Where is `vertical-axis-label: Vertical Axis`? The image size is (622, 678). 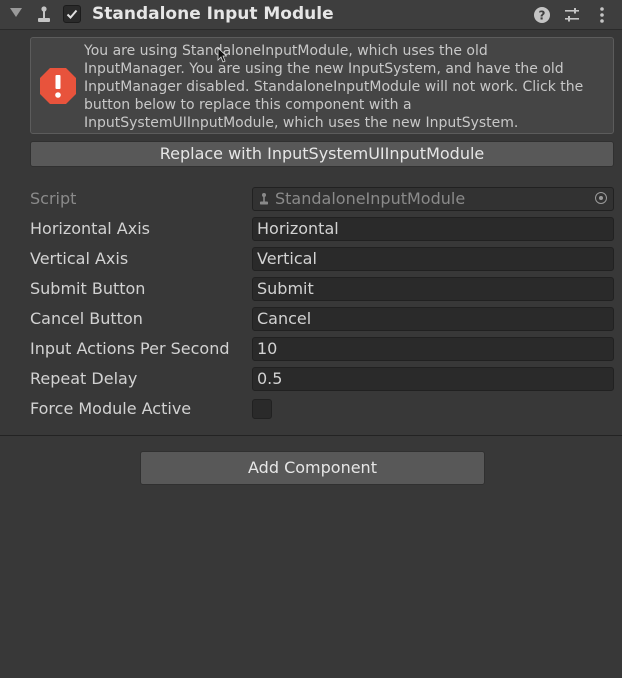
vertical-axis-label: Vertical Axis is located at coordinates (79, 258).